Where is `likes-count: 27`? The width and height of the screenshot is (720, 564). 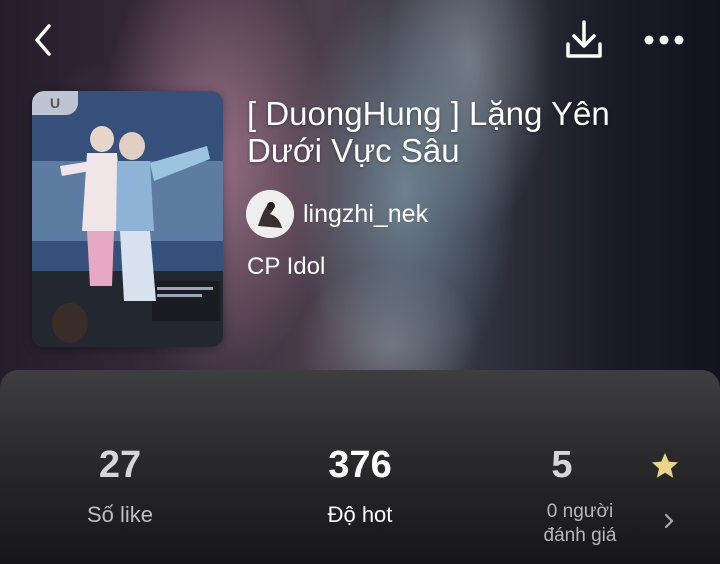
likes-count: 27 is located at coordinates (120, 465).